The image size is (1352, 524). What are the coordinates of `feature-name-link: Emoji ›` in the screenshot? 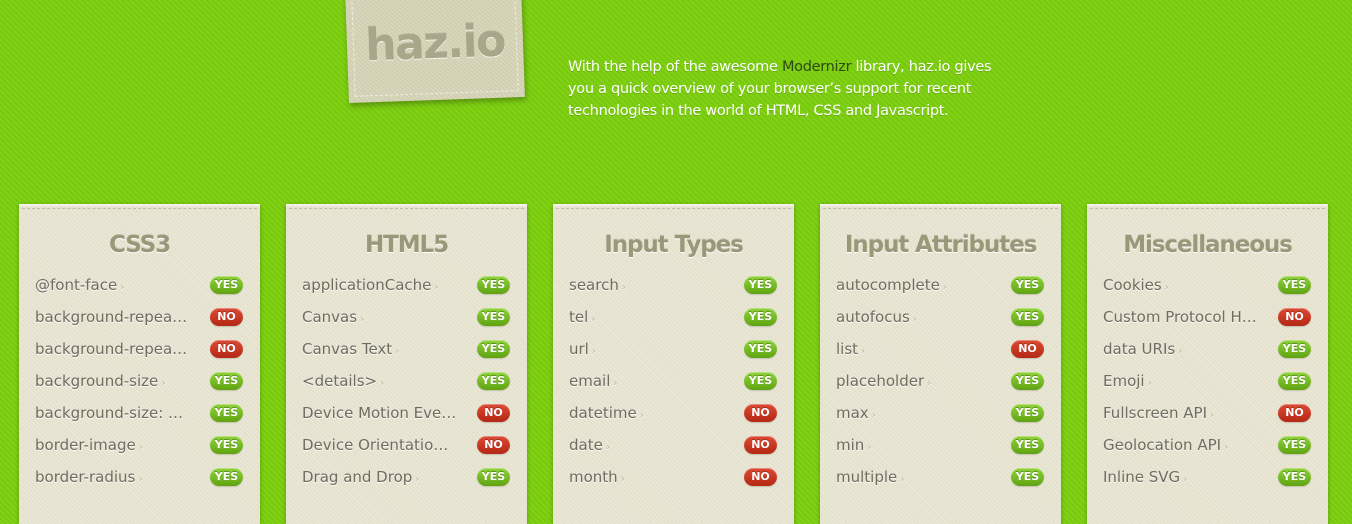 It's located at (1180, 382).